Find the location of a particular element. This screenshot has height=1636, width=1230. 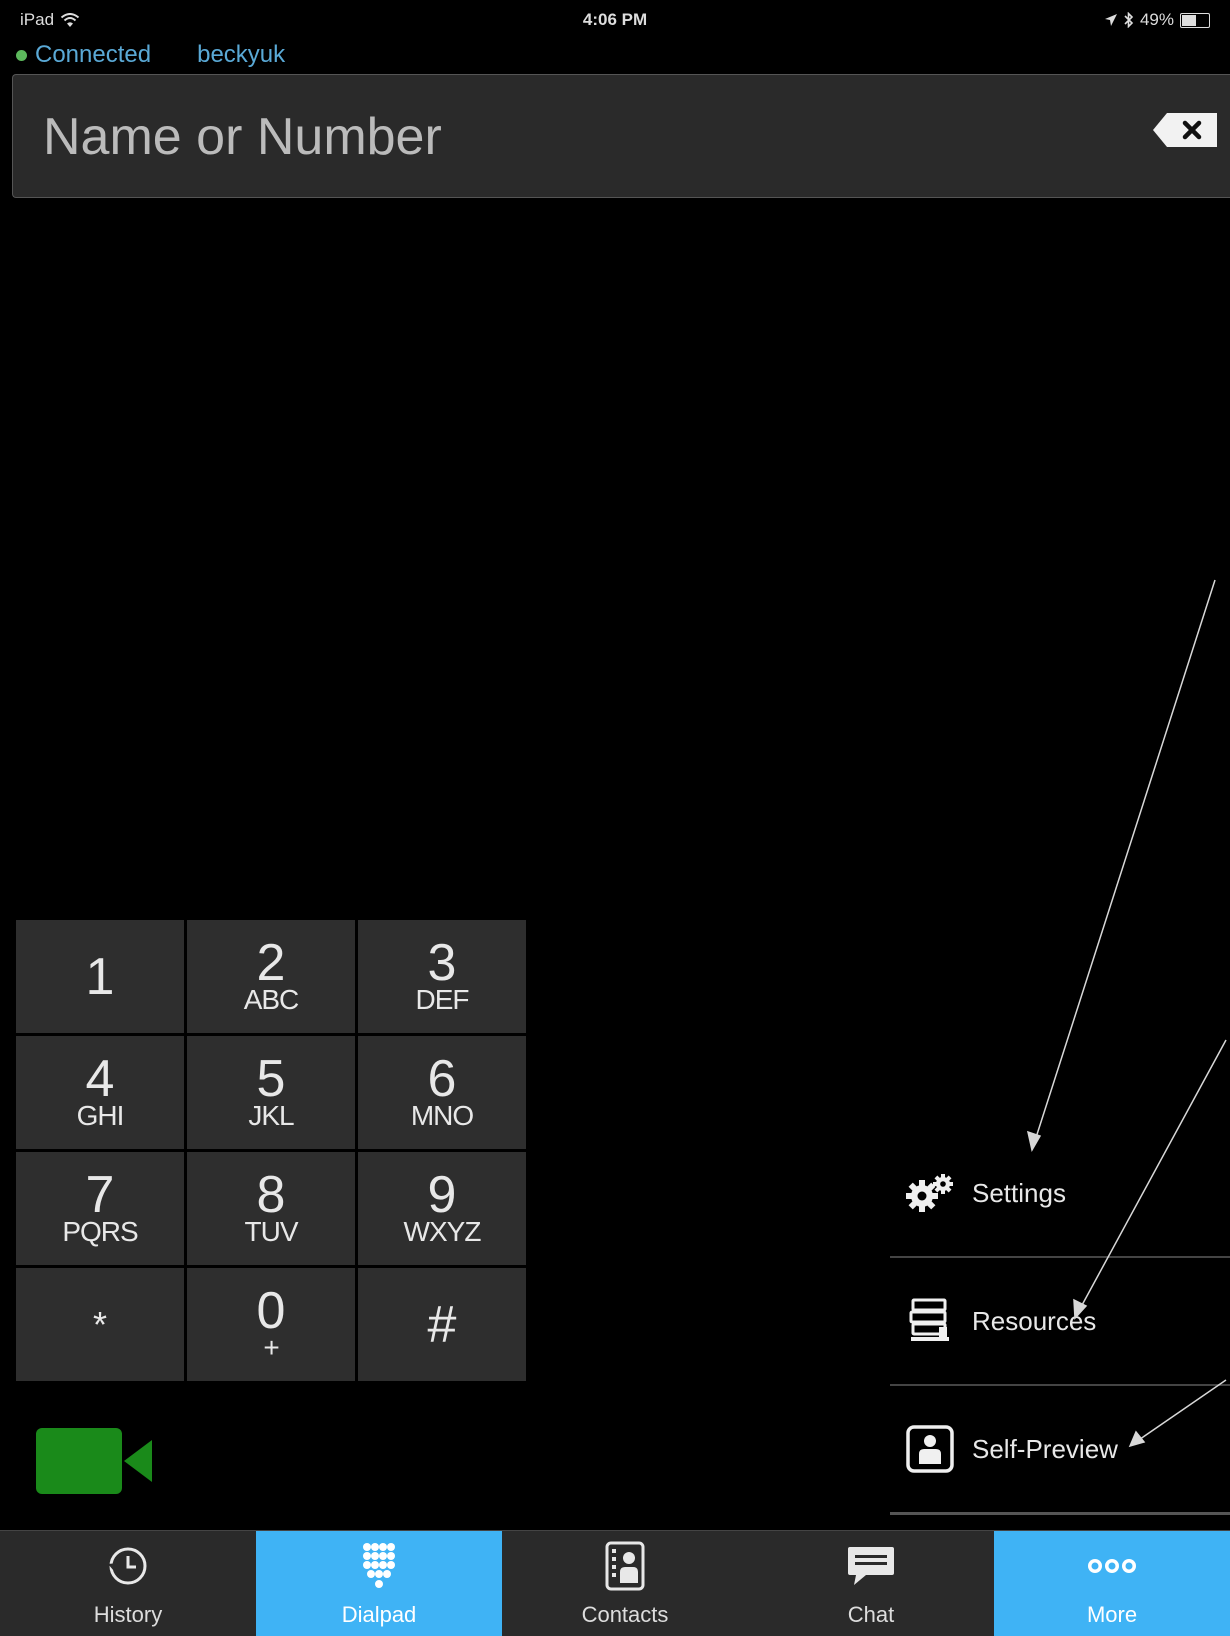

key-digit: 0 is located at coordinates (271, 1310).